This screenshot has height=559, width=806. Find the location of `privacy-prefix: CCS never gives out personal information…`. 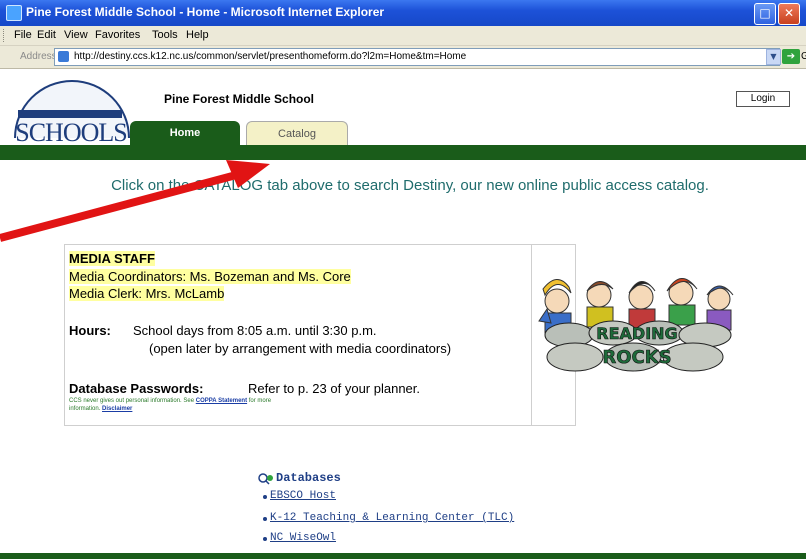

privacy-prefix: CCS never gives out personal information… is located at coordinates (132, 401).